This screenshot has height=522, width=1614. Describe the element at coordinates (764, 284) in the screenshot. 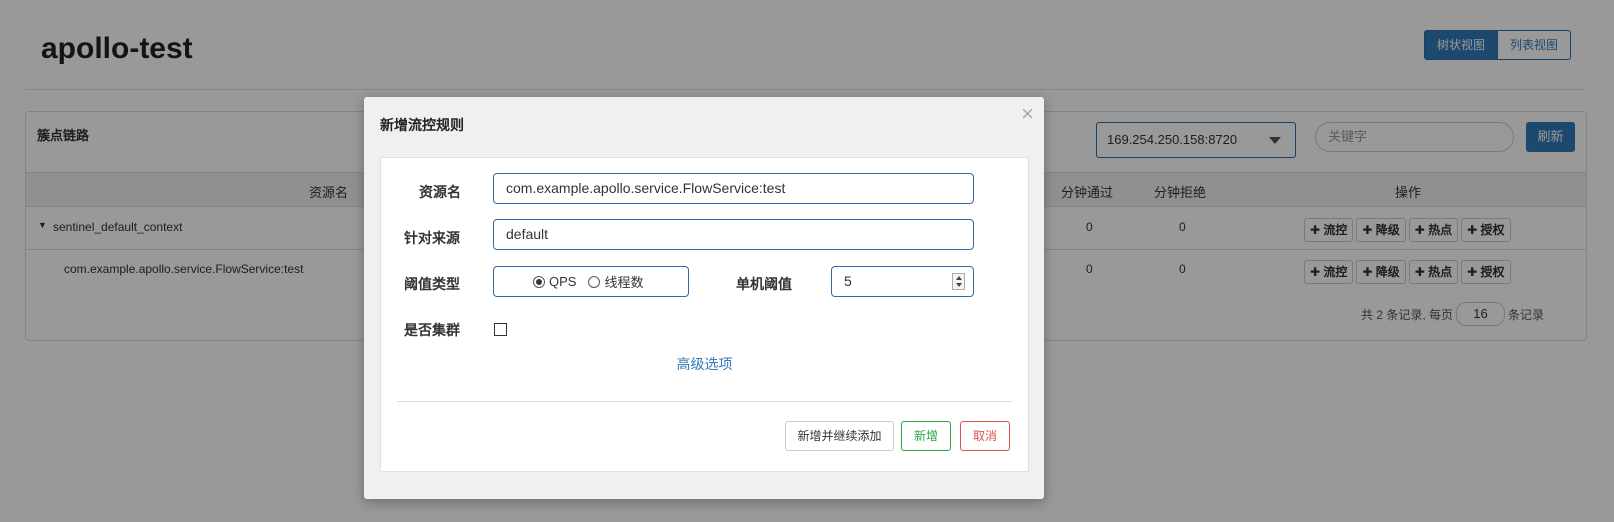

I see `single-threshold-label: 单机阈值` at that location.